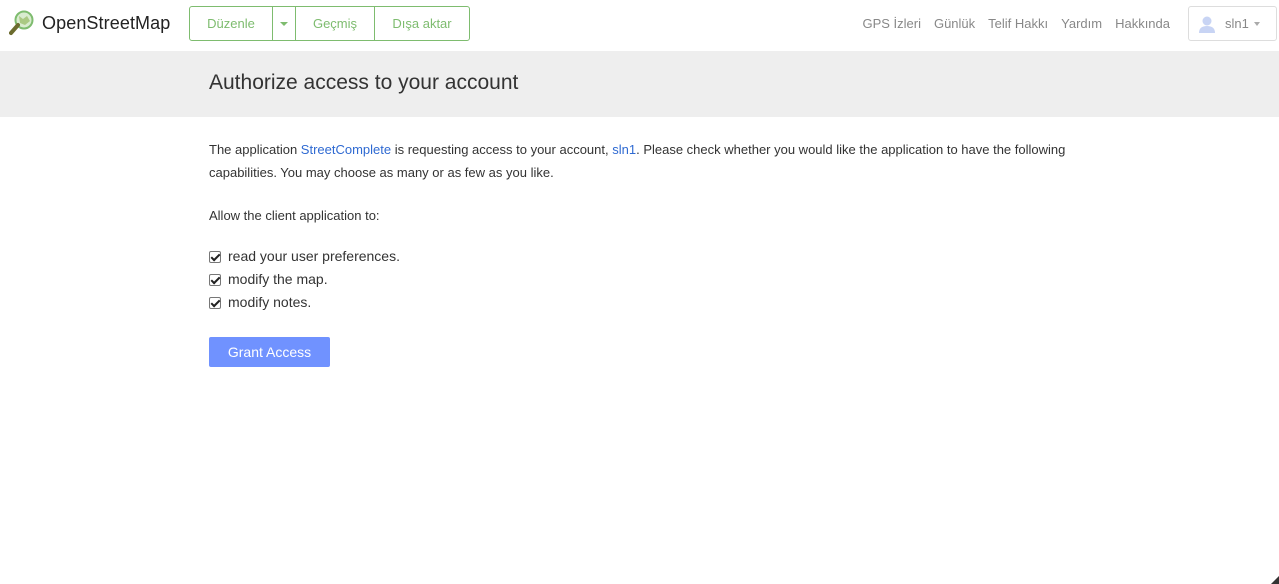  What do you see at coordinates (1237, 23) in the screenshot?
I see `user-name: sln1` at bounding box center [1237, 23].